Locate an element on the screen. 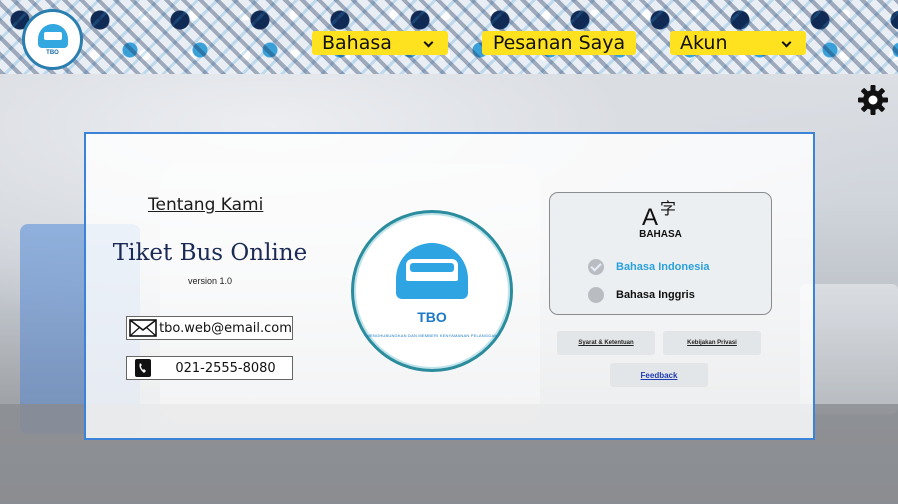 This screenshot has height=504, width=898. language-option-inggris: Bahasa Inggris is located at coordinates (641, 295).